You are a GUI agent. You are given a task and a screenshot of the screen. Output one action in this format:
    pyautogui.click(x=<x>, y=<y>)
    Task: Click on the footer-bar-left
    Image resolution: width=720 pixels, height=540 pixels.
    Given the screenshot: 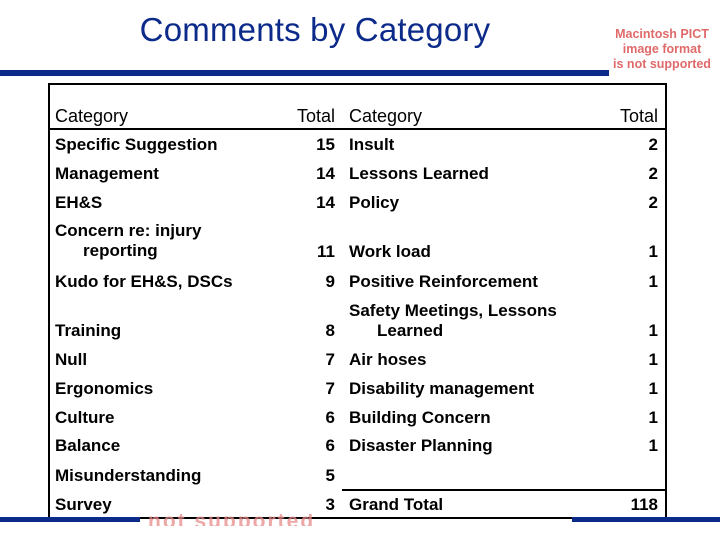 What is the action you would take?
    pyautogui.click(x=70, y=519)
    